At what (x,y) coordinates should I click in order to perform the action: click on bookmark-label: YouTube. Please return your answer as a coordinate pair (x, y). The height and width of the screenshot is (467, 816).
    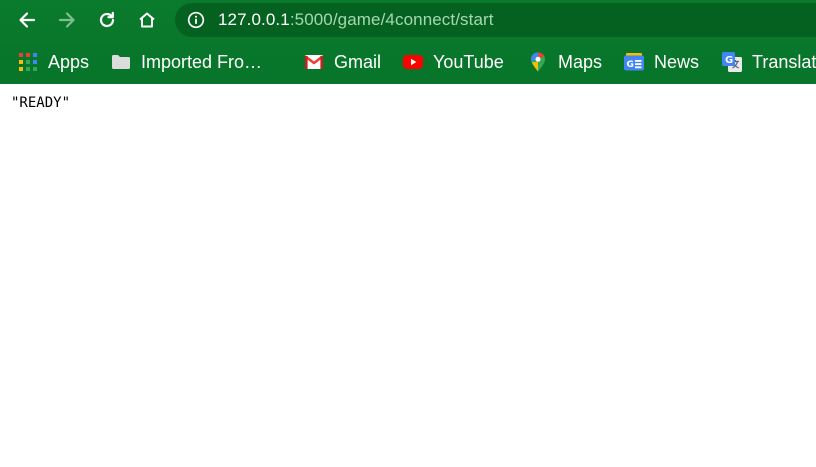
    Looking at the image, I should click on (468, 61).